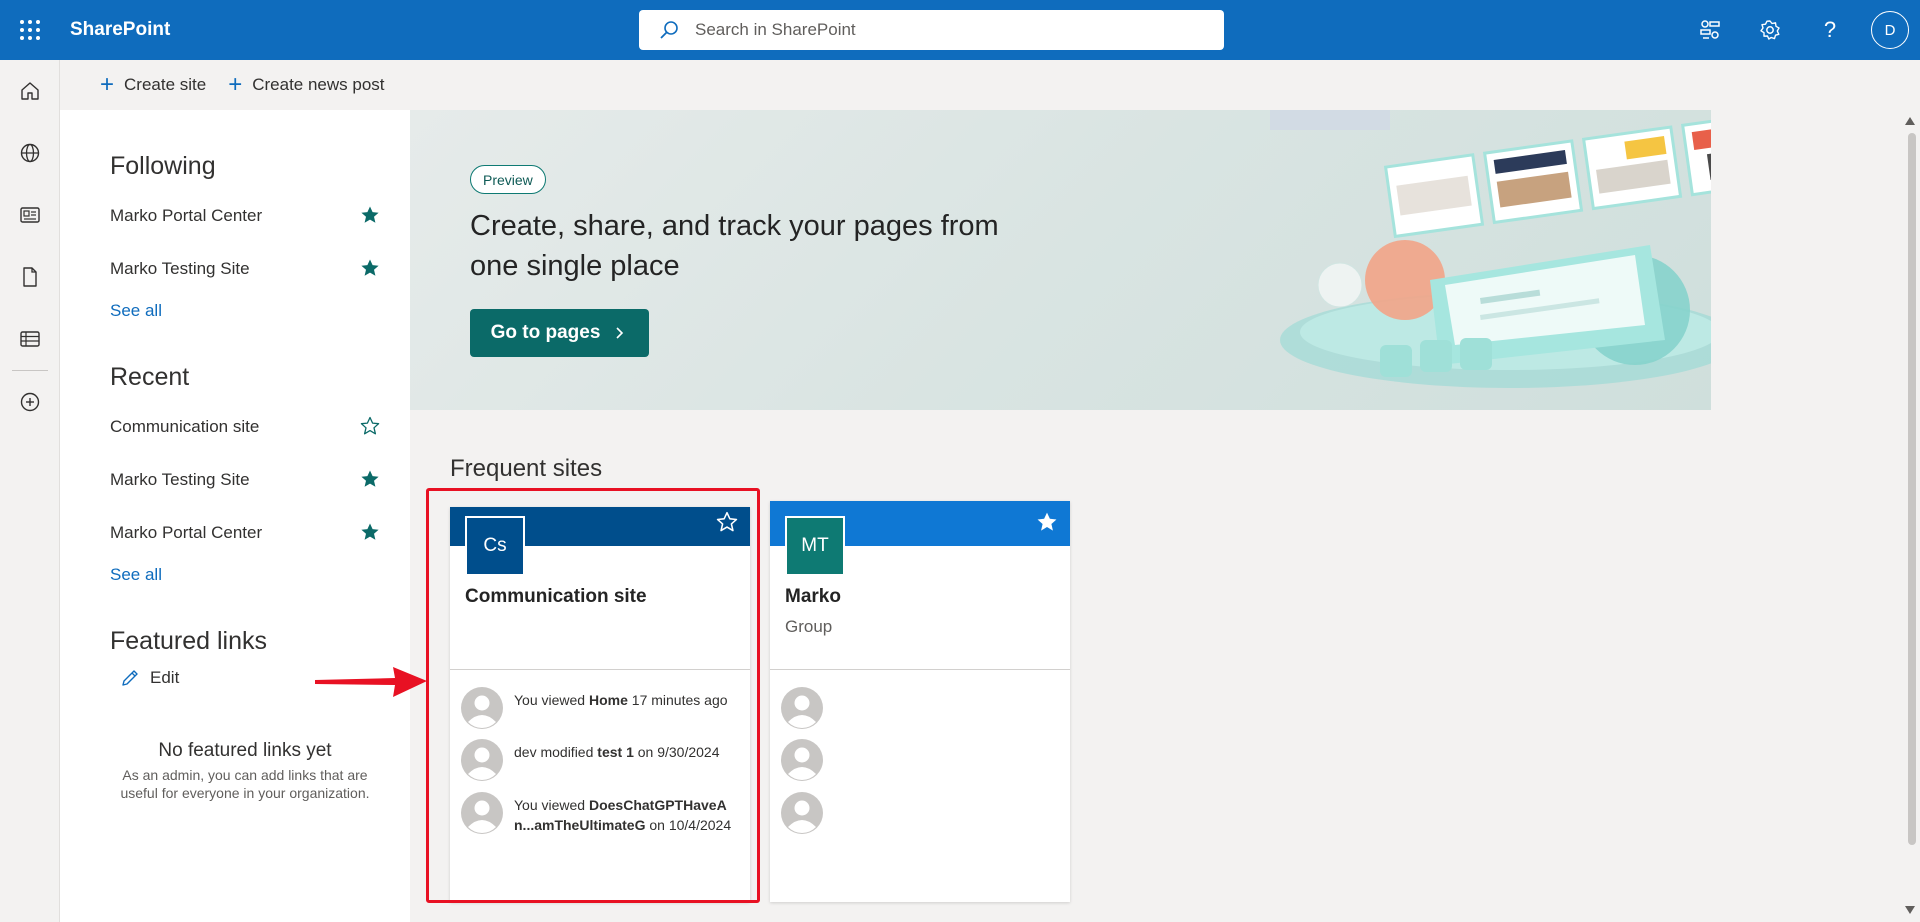 The height and width of the screenshot is (922, 1920). I want to click on go-to-pages-button: Go to pages, so click(559, 333).